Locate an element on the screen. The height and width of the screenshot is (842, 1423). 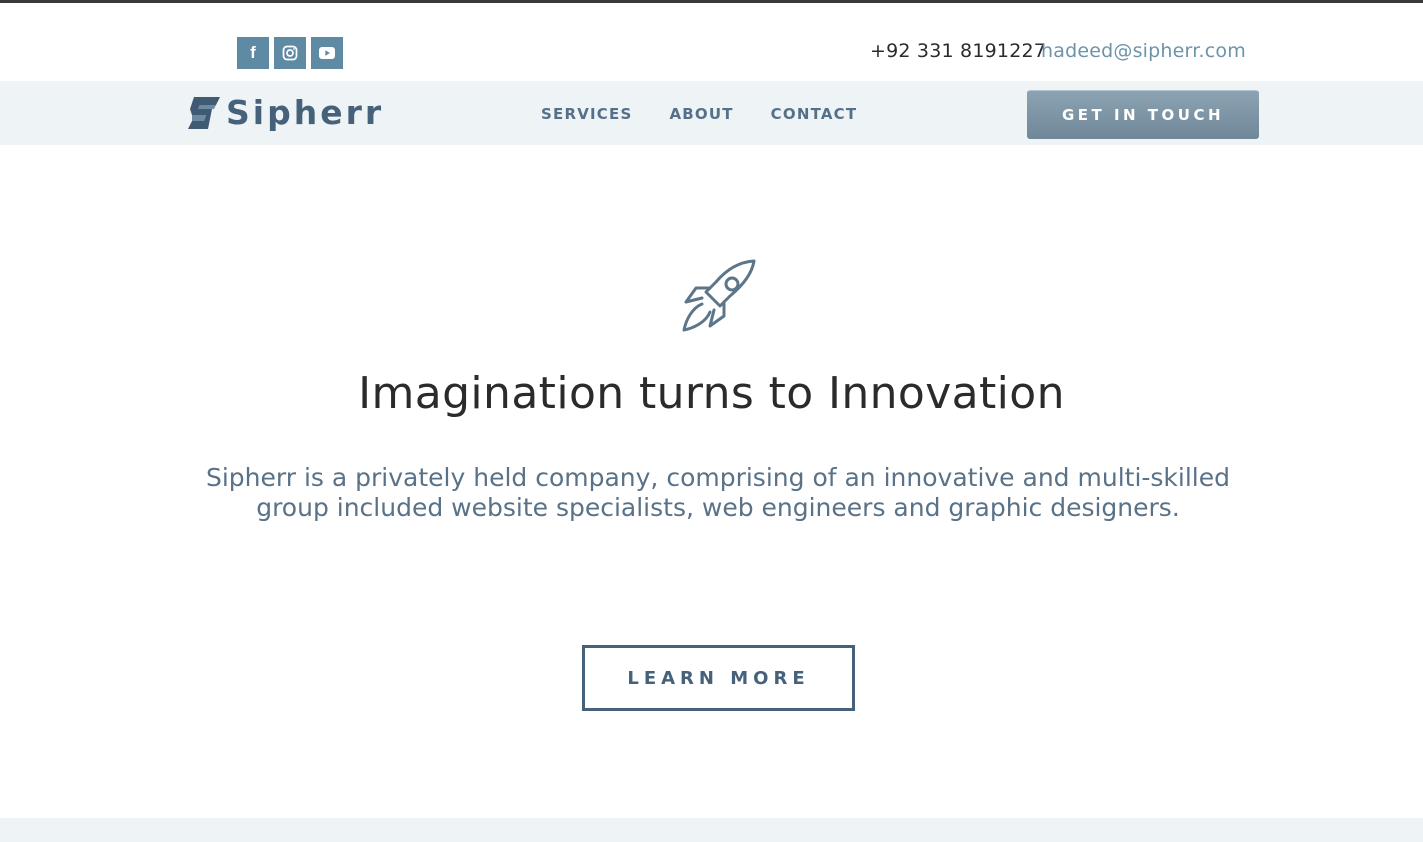
nav-about: ABOUT is located at coordinates (701, 114).